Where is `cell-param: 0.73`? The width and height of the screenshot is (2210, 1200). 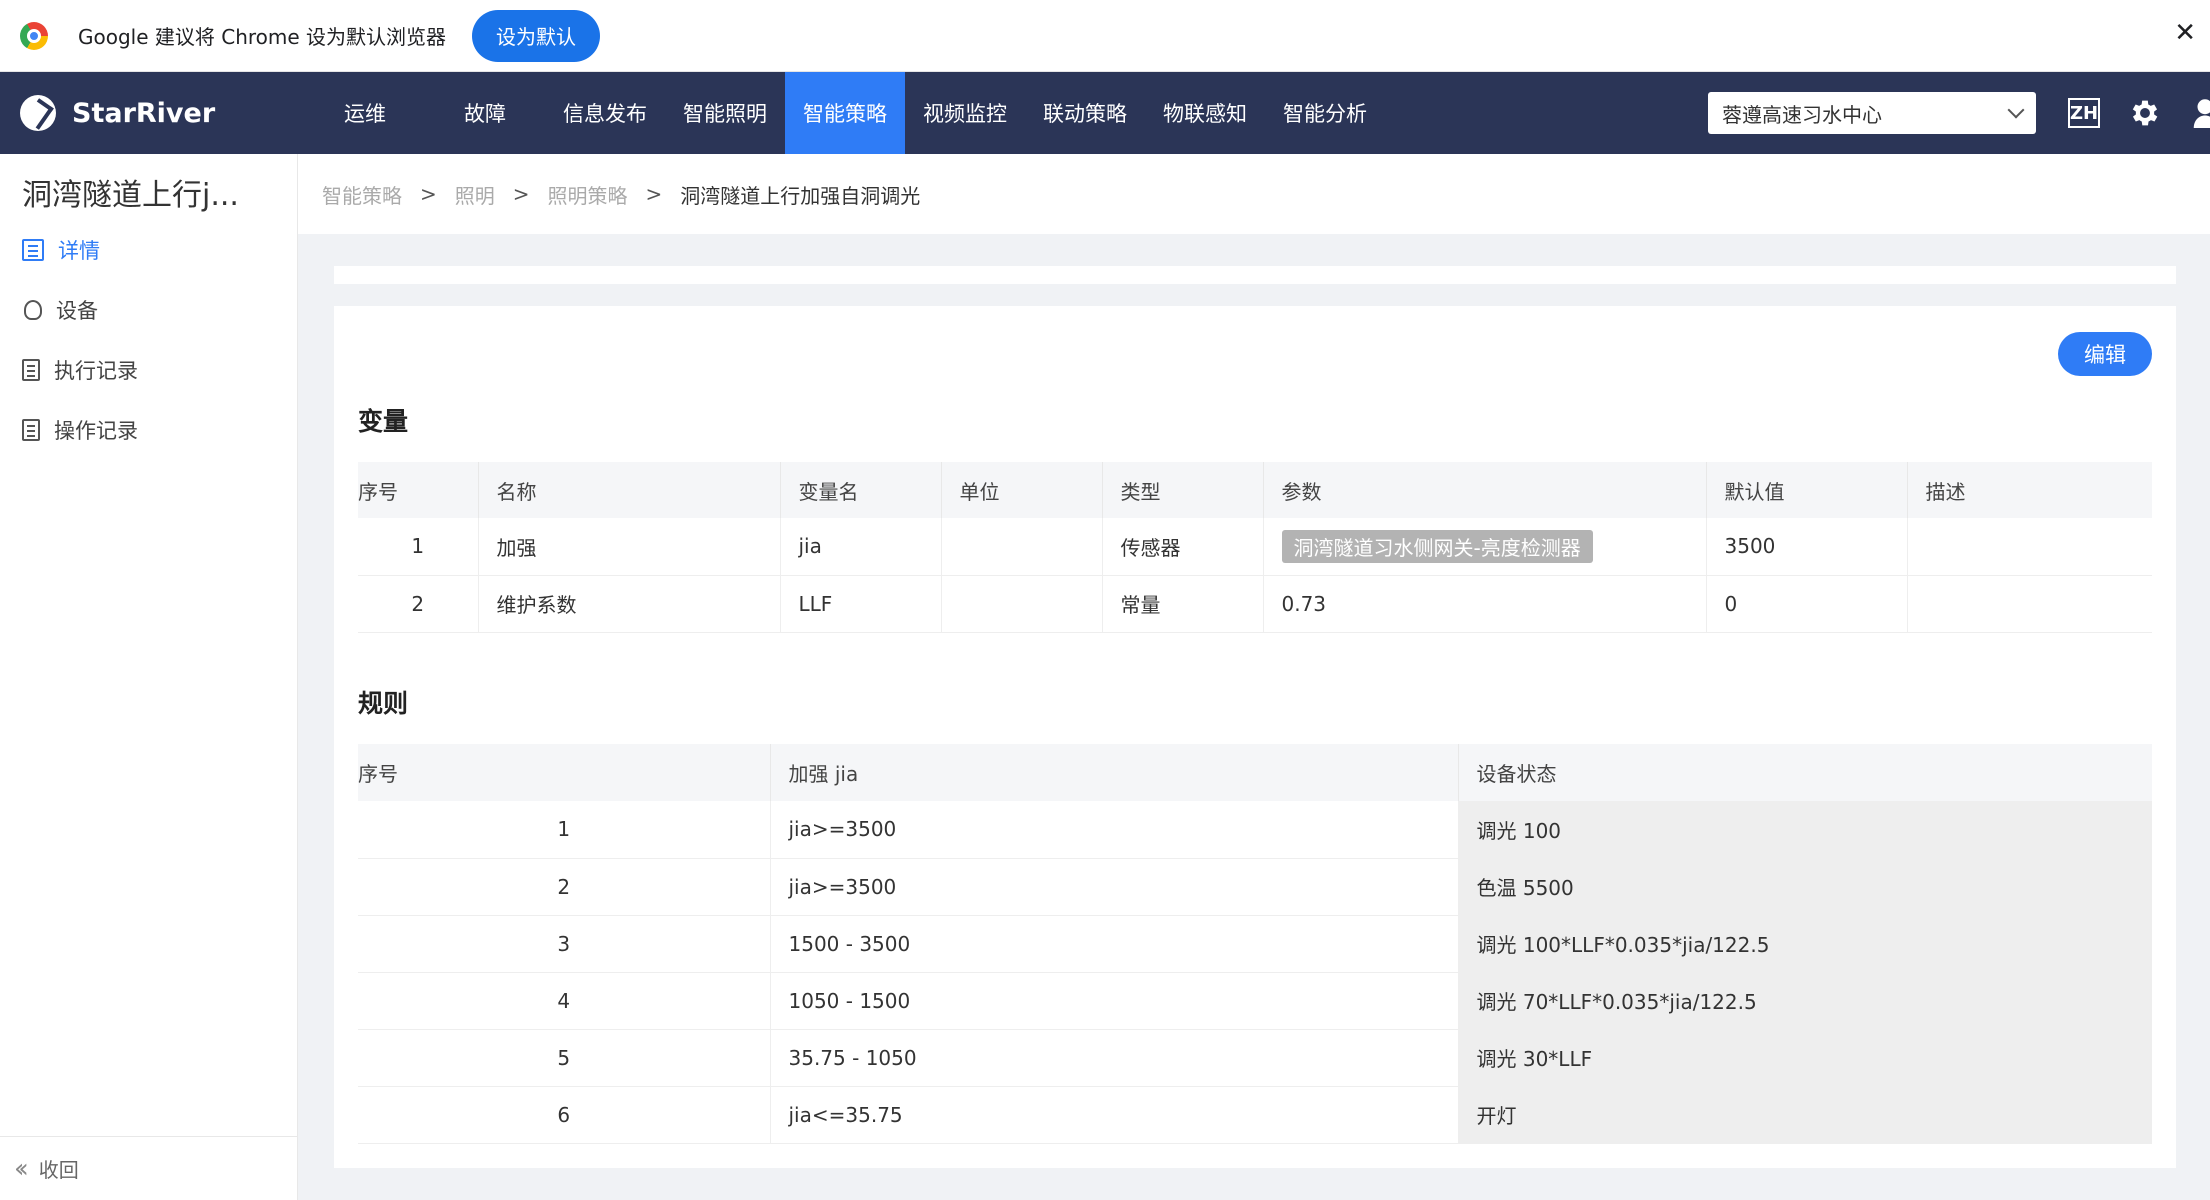
cell-param: 0.73 is located at coordinates (1485, 604).